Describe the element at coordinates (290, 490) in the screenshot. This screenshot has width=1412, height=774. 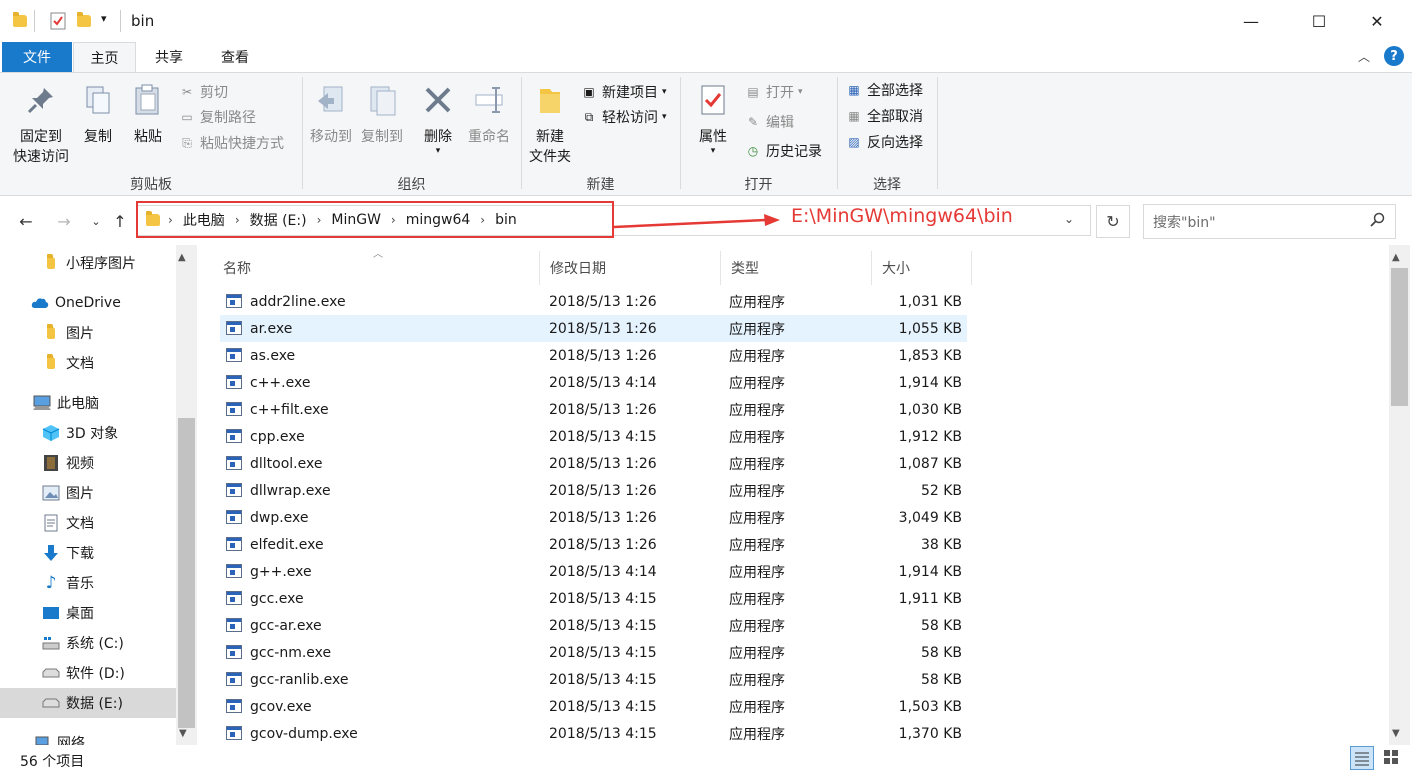
I see `file-name: dllwrap.exe` at that location.